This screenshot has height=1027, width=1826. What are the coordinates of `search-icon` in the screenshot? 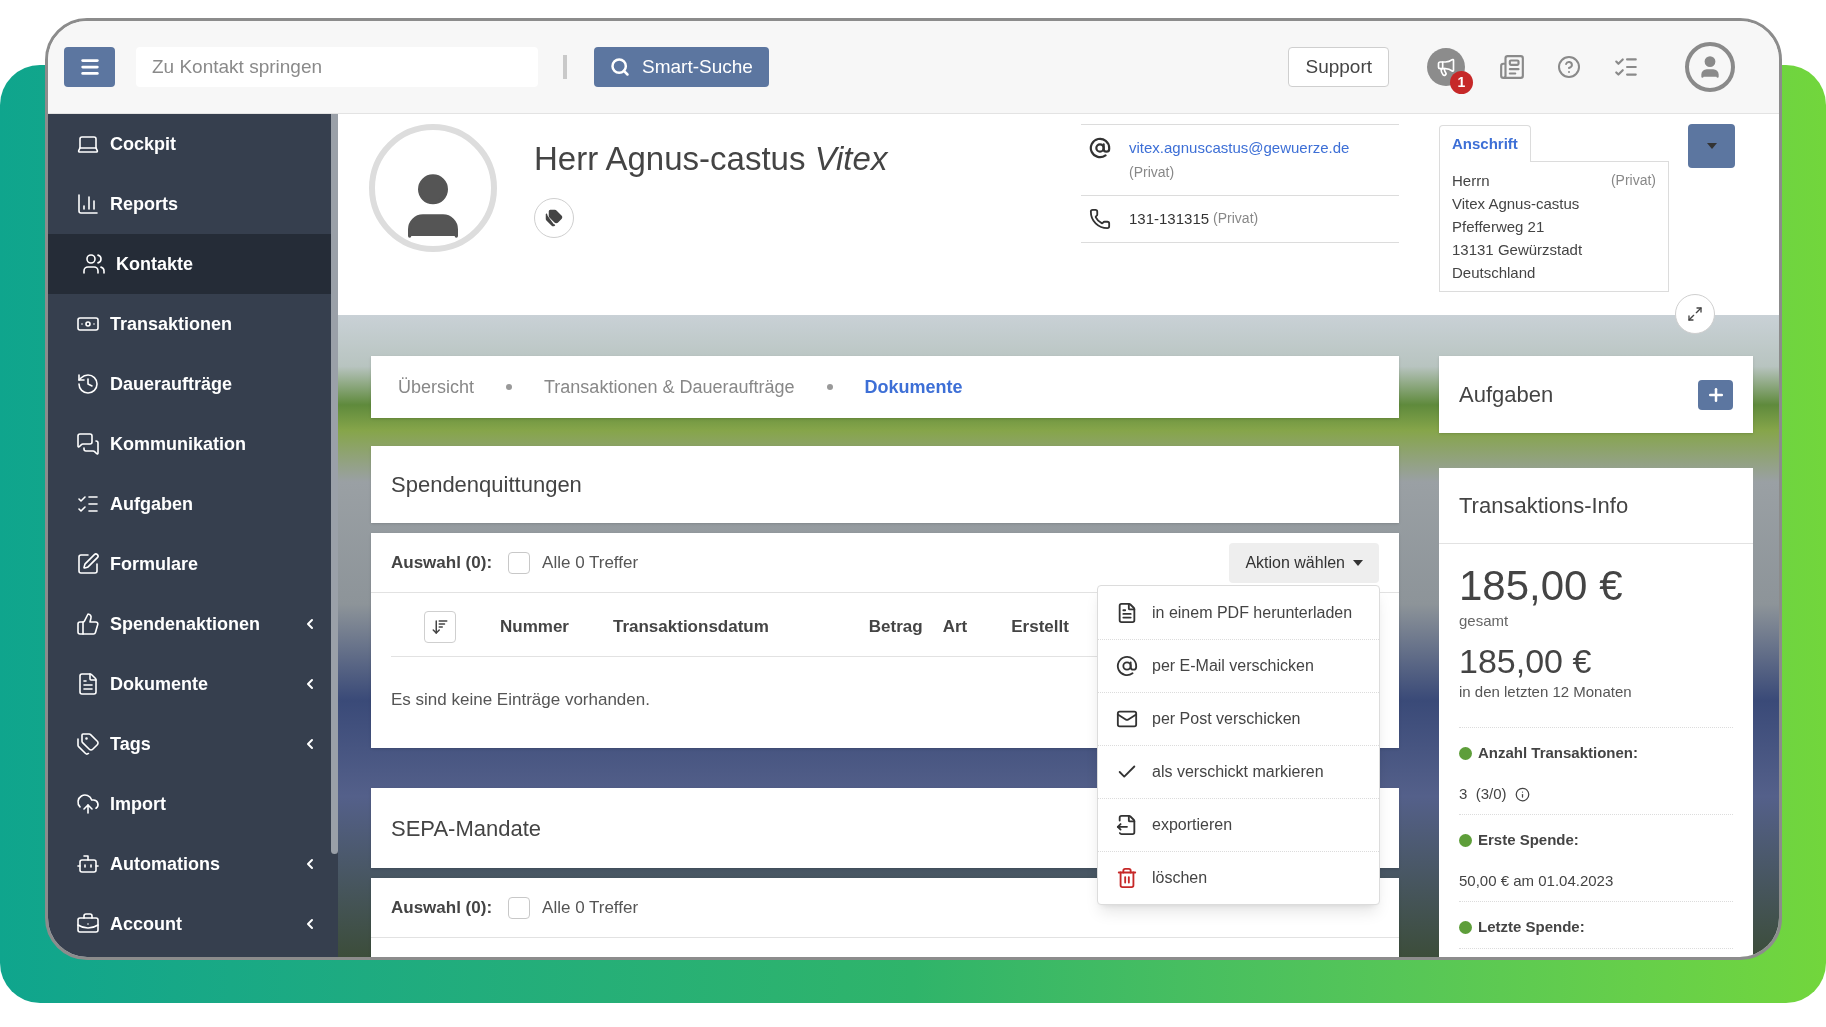 It's located at (620, 67).